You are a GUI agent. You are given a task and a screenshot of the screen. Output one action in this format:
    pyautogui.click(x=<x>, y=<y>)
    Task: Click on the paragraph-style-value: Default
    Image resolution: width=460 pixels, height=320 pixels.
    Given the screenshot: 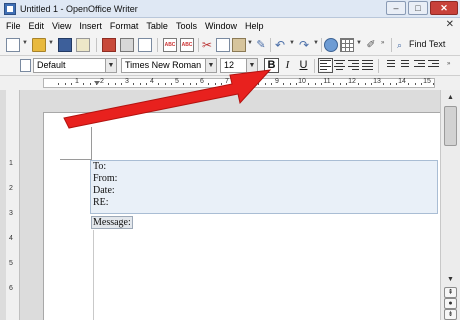 What is the action you would take?
    pyautogui.click(x=51, y=65)
    